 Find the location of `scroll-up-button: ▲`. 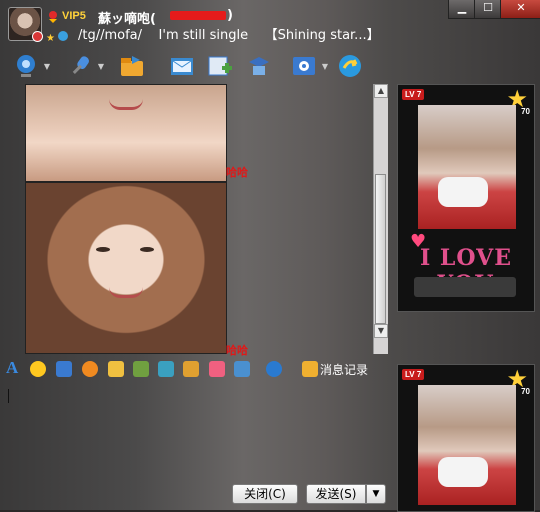

scroll-up-button: ▲ is located at coordinates (381, 91).